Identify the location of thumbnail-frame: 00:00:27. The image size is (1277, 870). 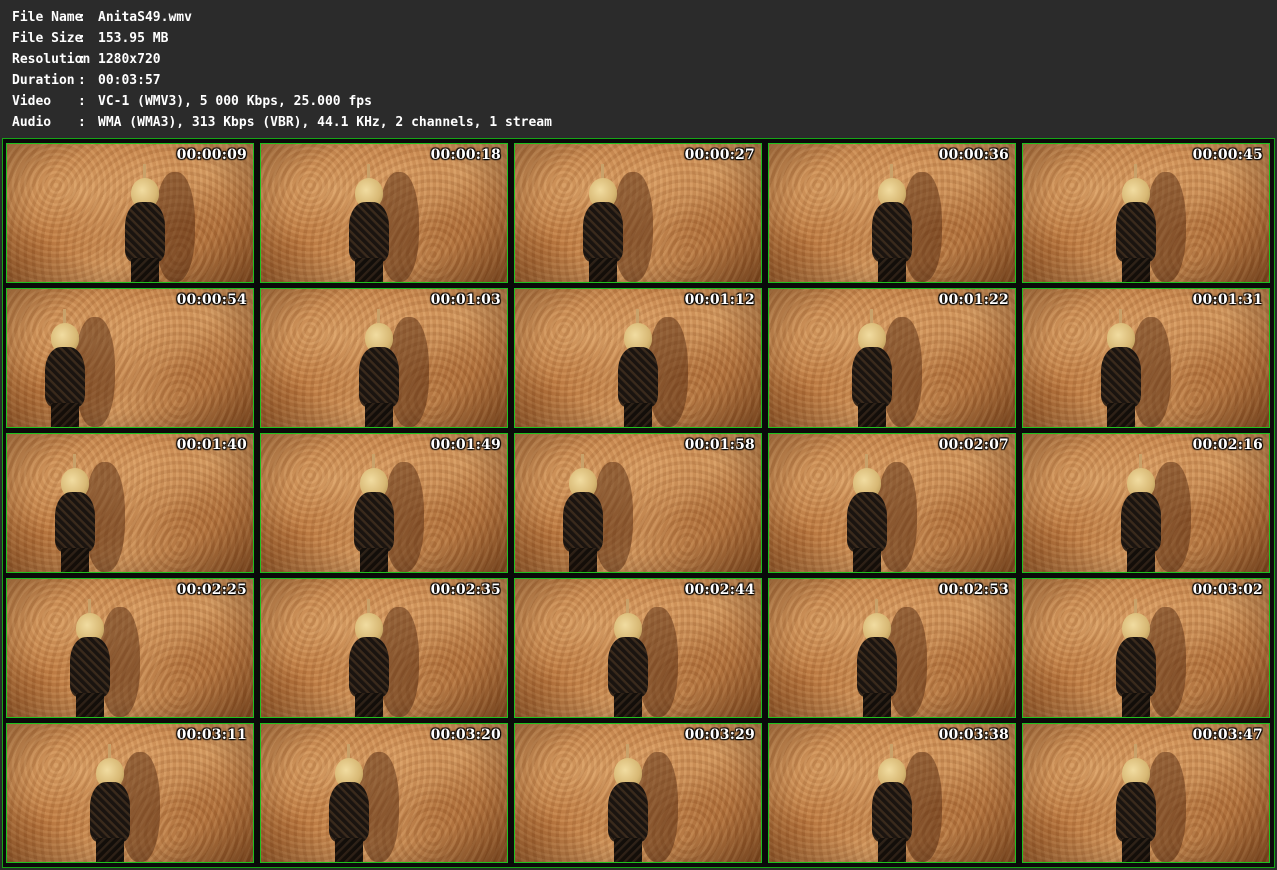
(638, 213).